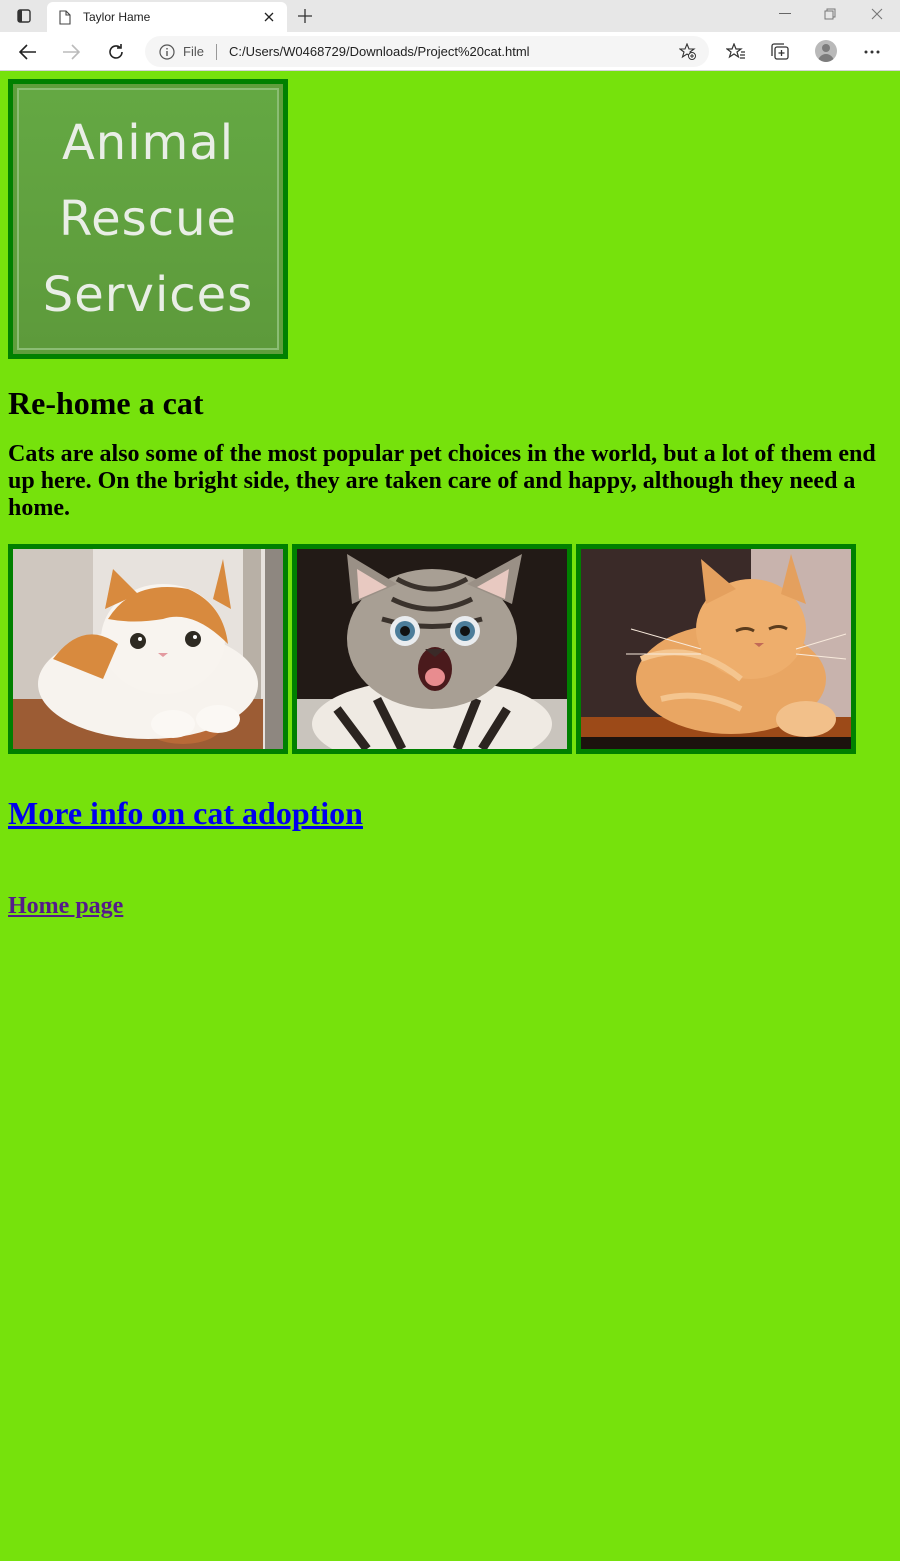 This screenshot has width=900, height=1561. I want to click on profile-icon, so click(826, 51).